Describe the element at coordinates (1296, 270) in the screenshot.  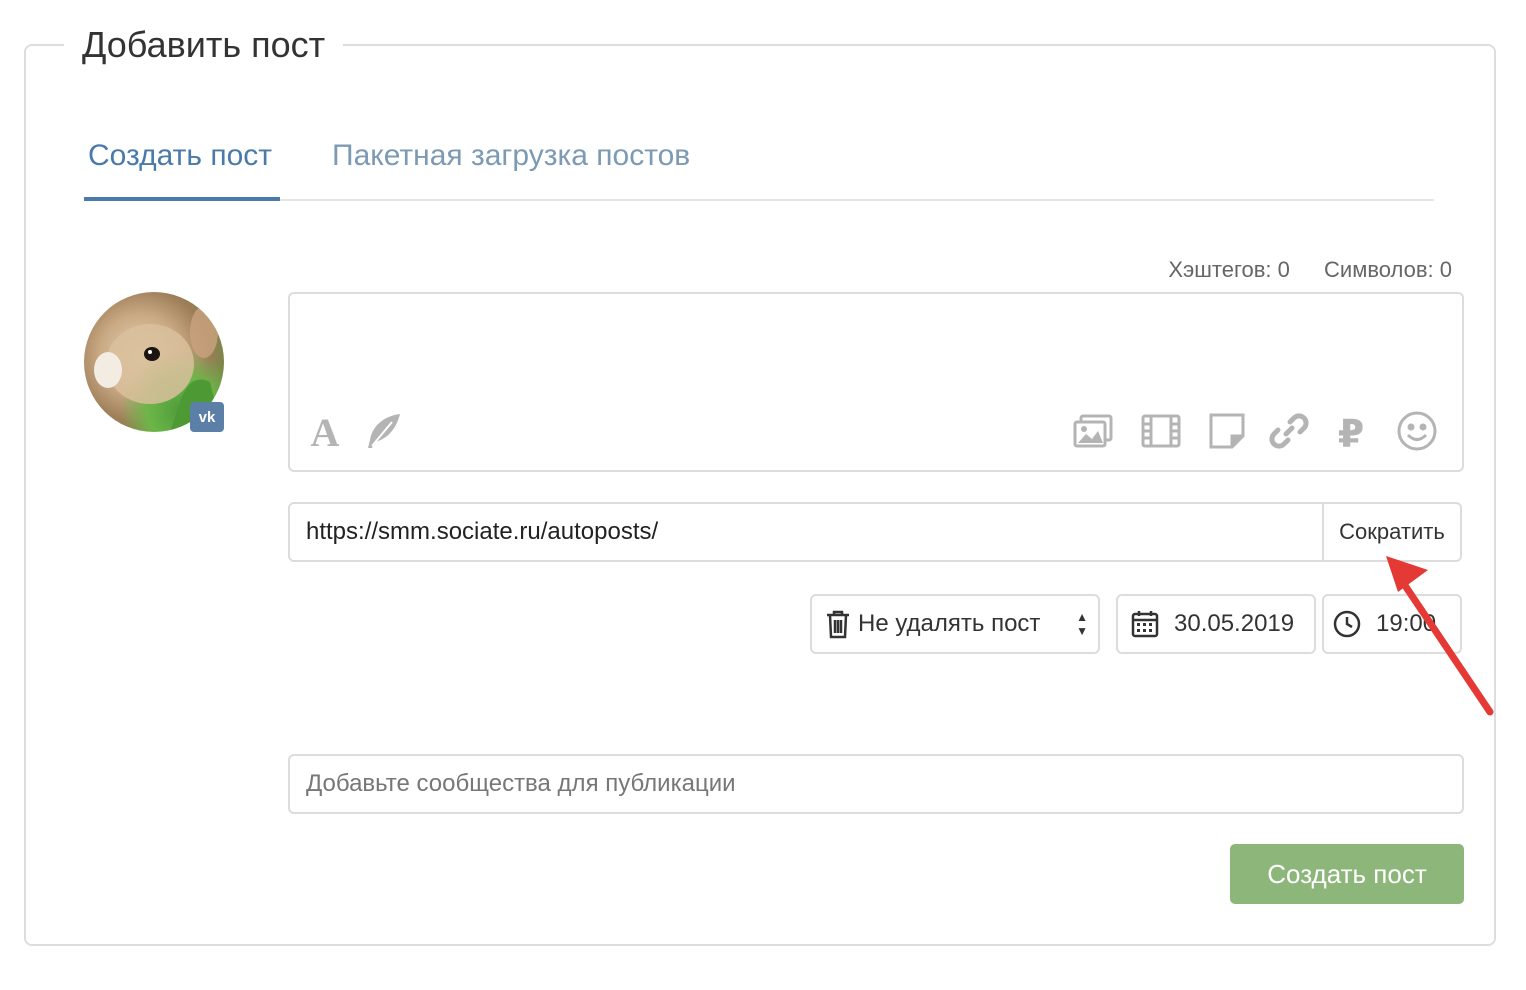
I see `post-counters: Хэштегов: 0 Символов: 0` at that location.